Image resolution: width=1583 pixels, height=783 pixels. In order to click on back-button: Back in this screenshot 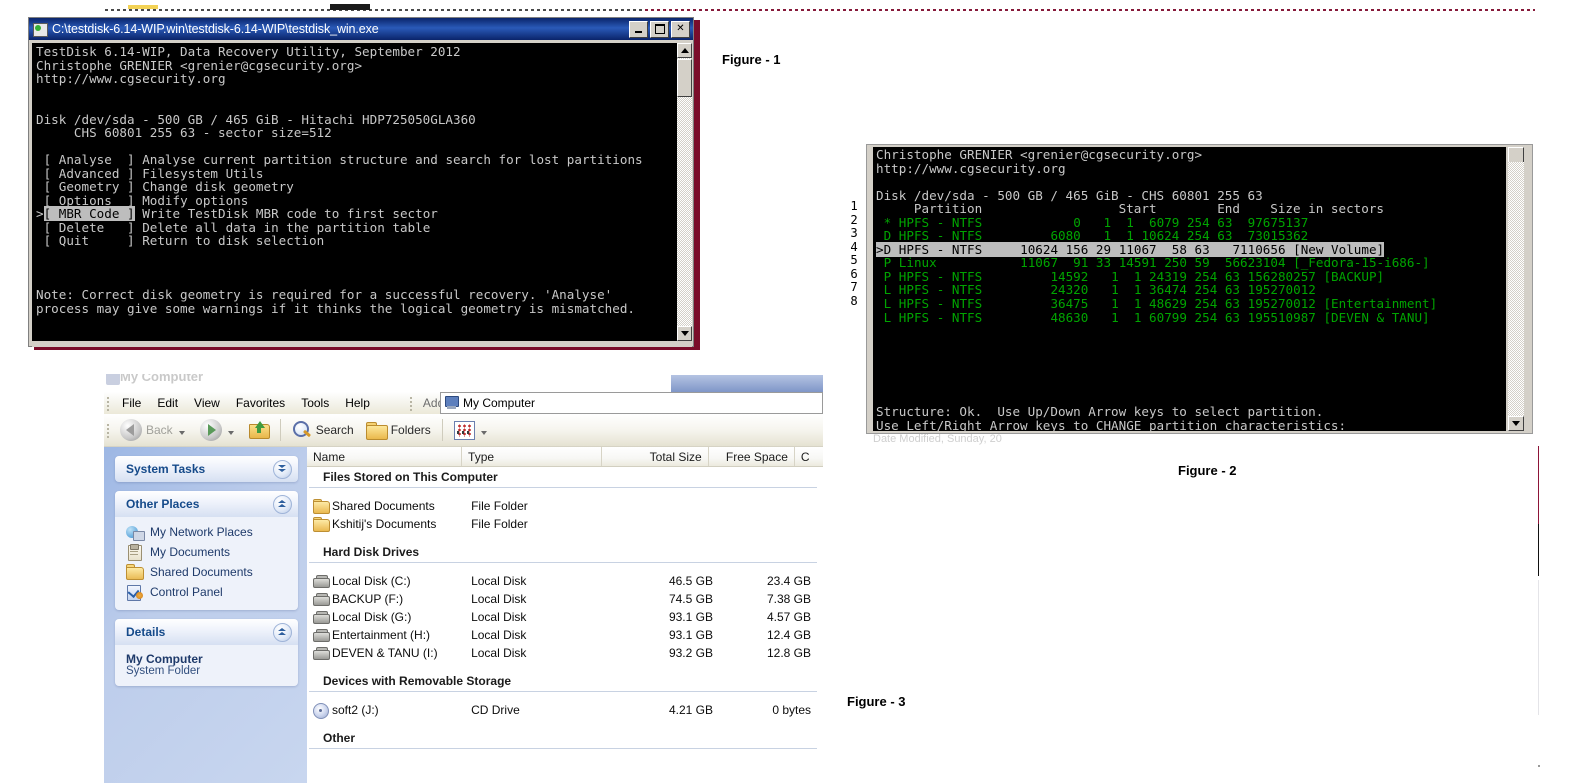, I will do `click(154, 430)`.